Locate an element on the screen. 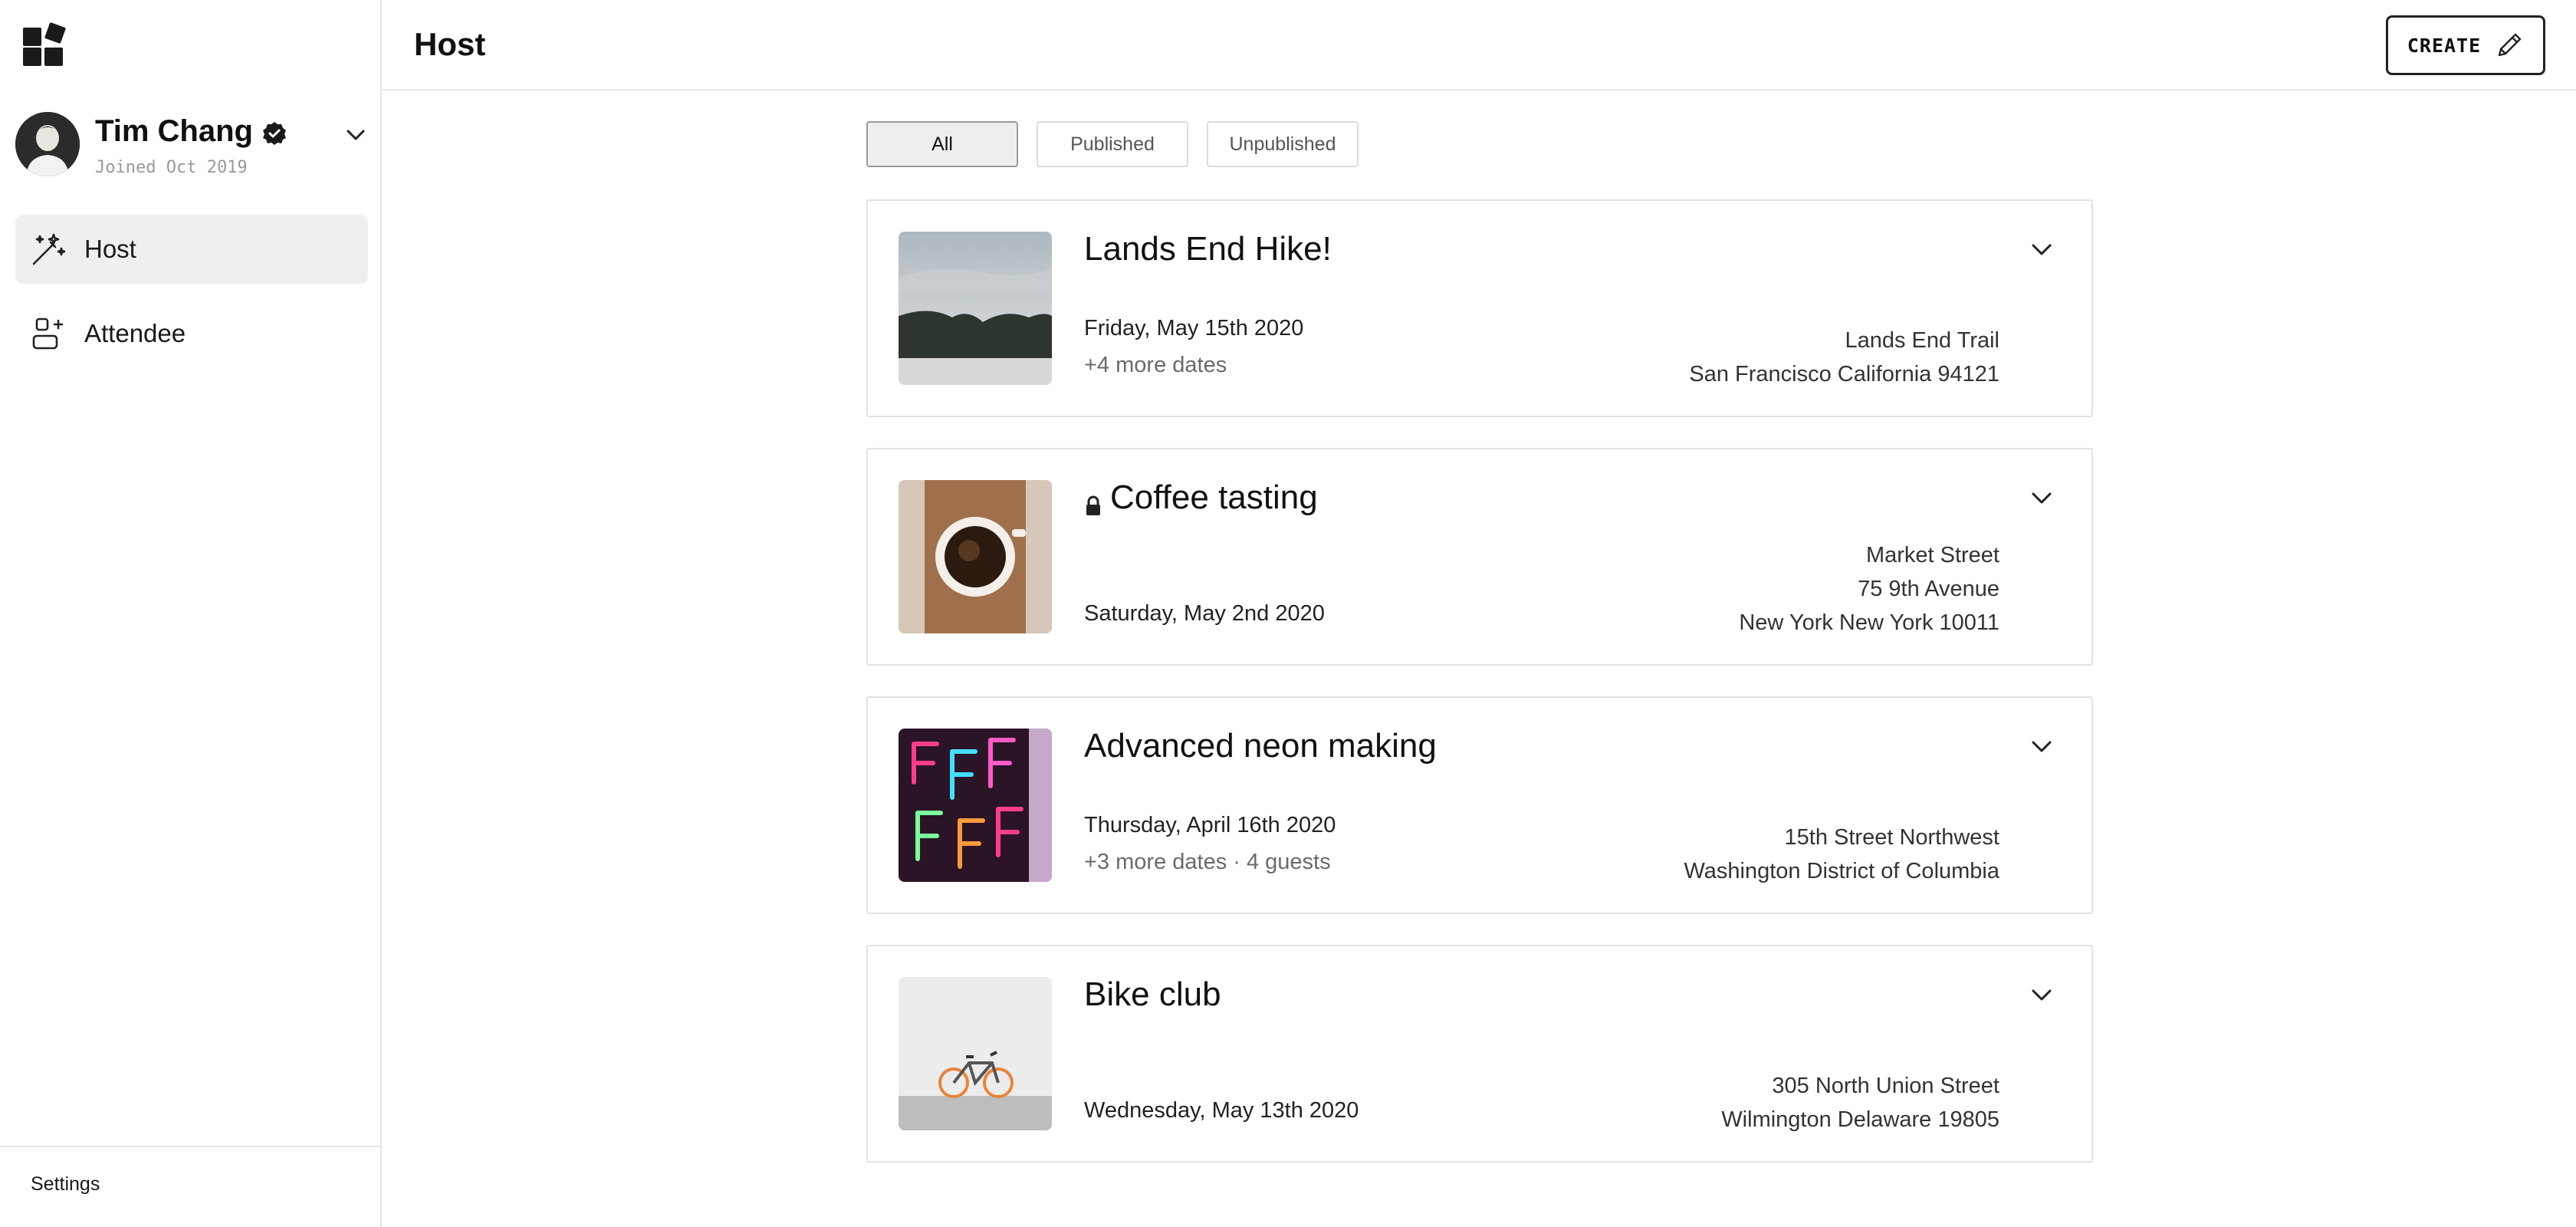  address-line: 305 North Union Street is located at coordinates (1885, 1086).